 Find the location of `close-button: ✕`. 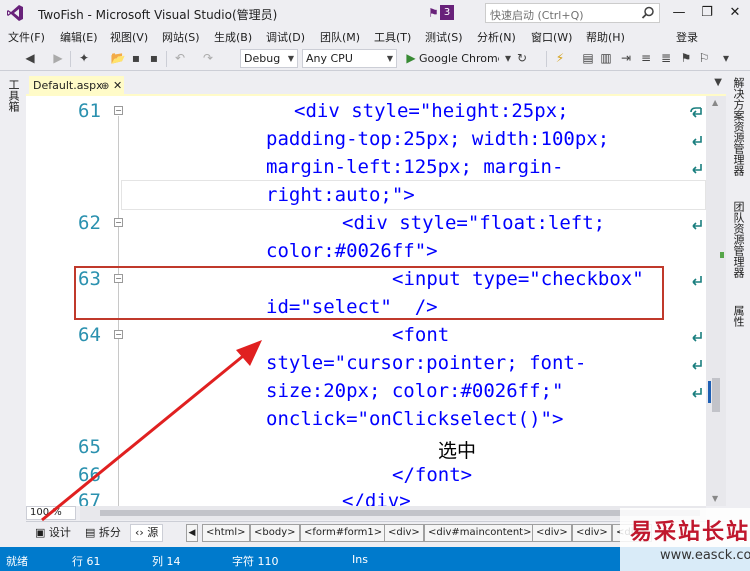

close-button: ✕ is located at coordinates (735, 13).